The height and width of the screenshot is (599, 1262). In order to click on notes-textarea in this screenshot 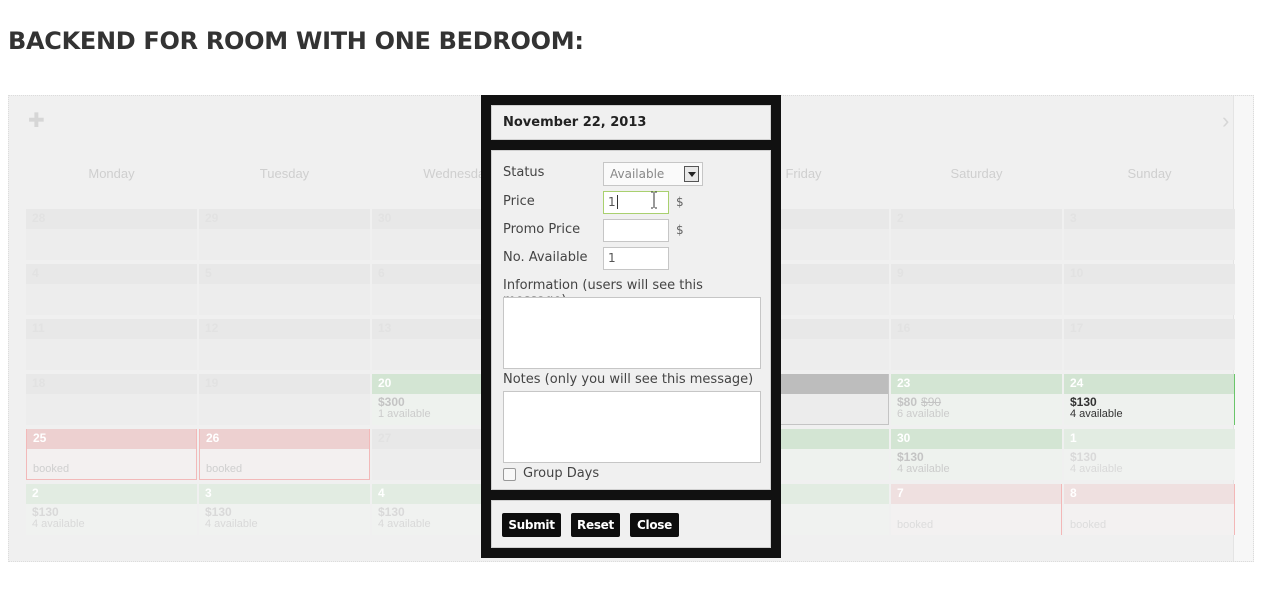, I will do `click(632, 427)`.